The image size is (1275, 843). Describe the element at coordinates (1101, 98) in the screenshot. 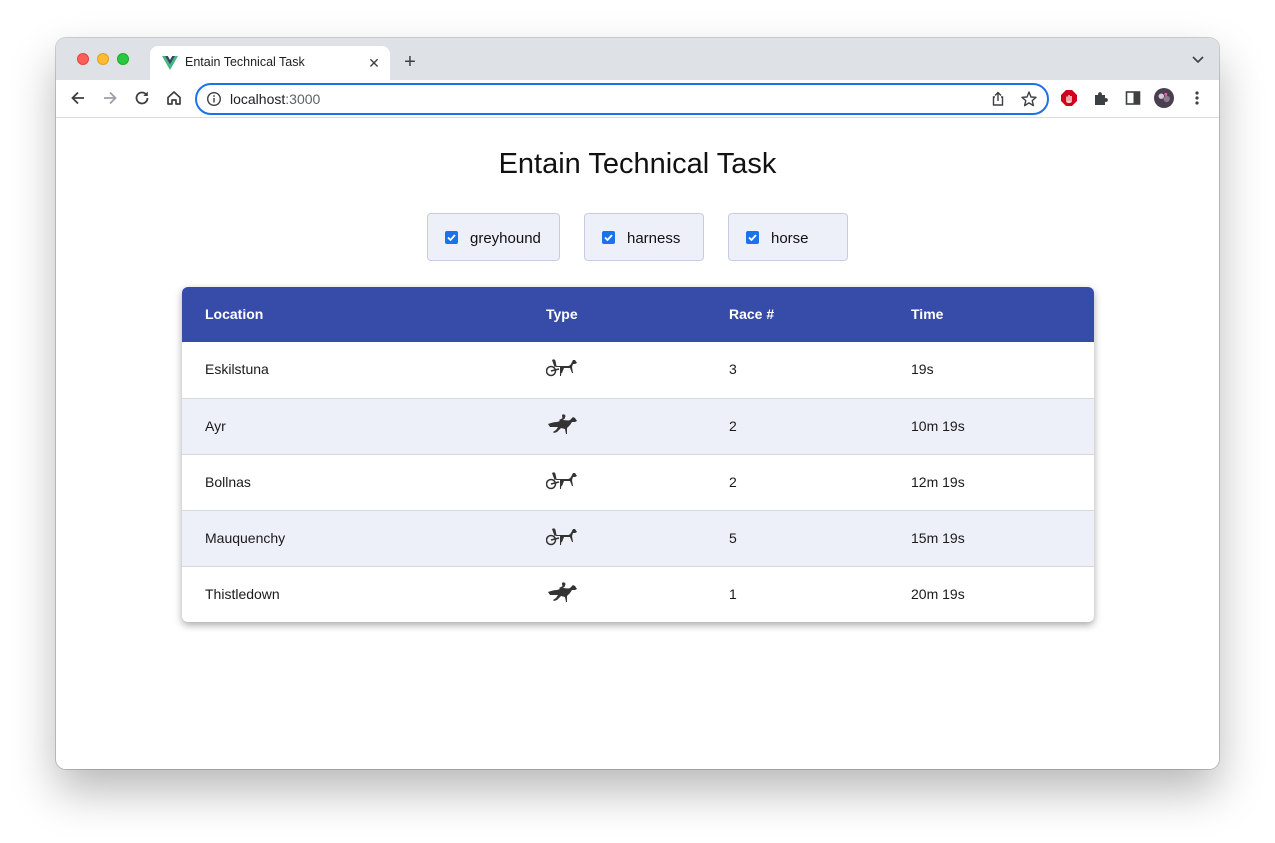

I see `extensions-puzzle-icon` at that location.